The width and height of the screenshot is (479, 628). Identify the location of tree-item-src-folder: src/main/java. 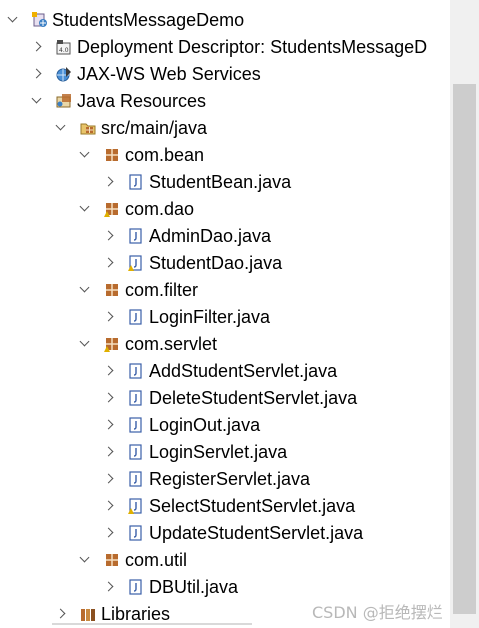
(225, 128).